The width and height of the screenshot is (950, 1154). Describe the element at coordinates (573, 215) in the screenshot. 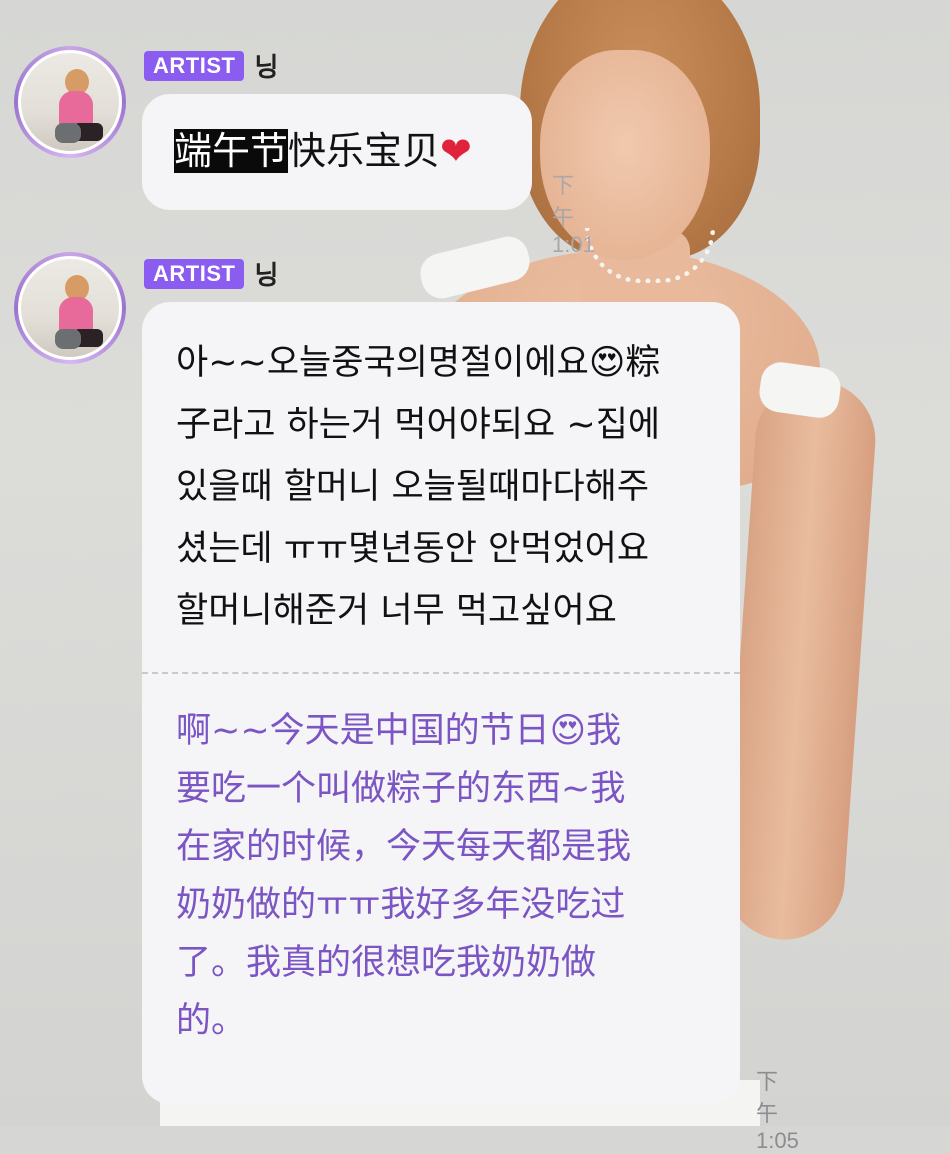

I see `message-timestamp: 下午1:01` at that location.